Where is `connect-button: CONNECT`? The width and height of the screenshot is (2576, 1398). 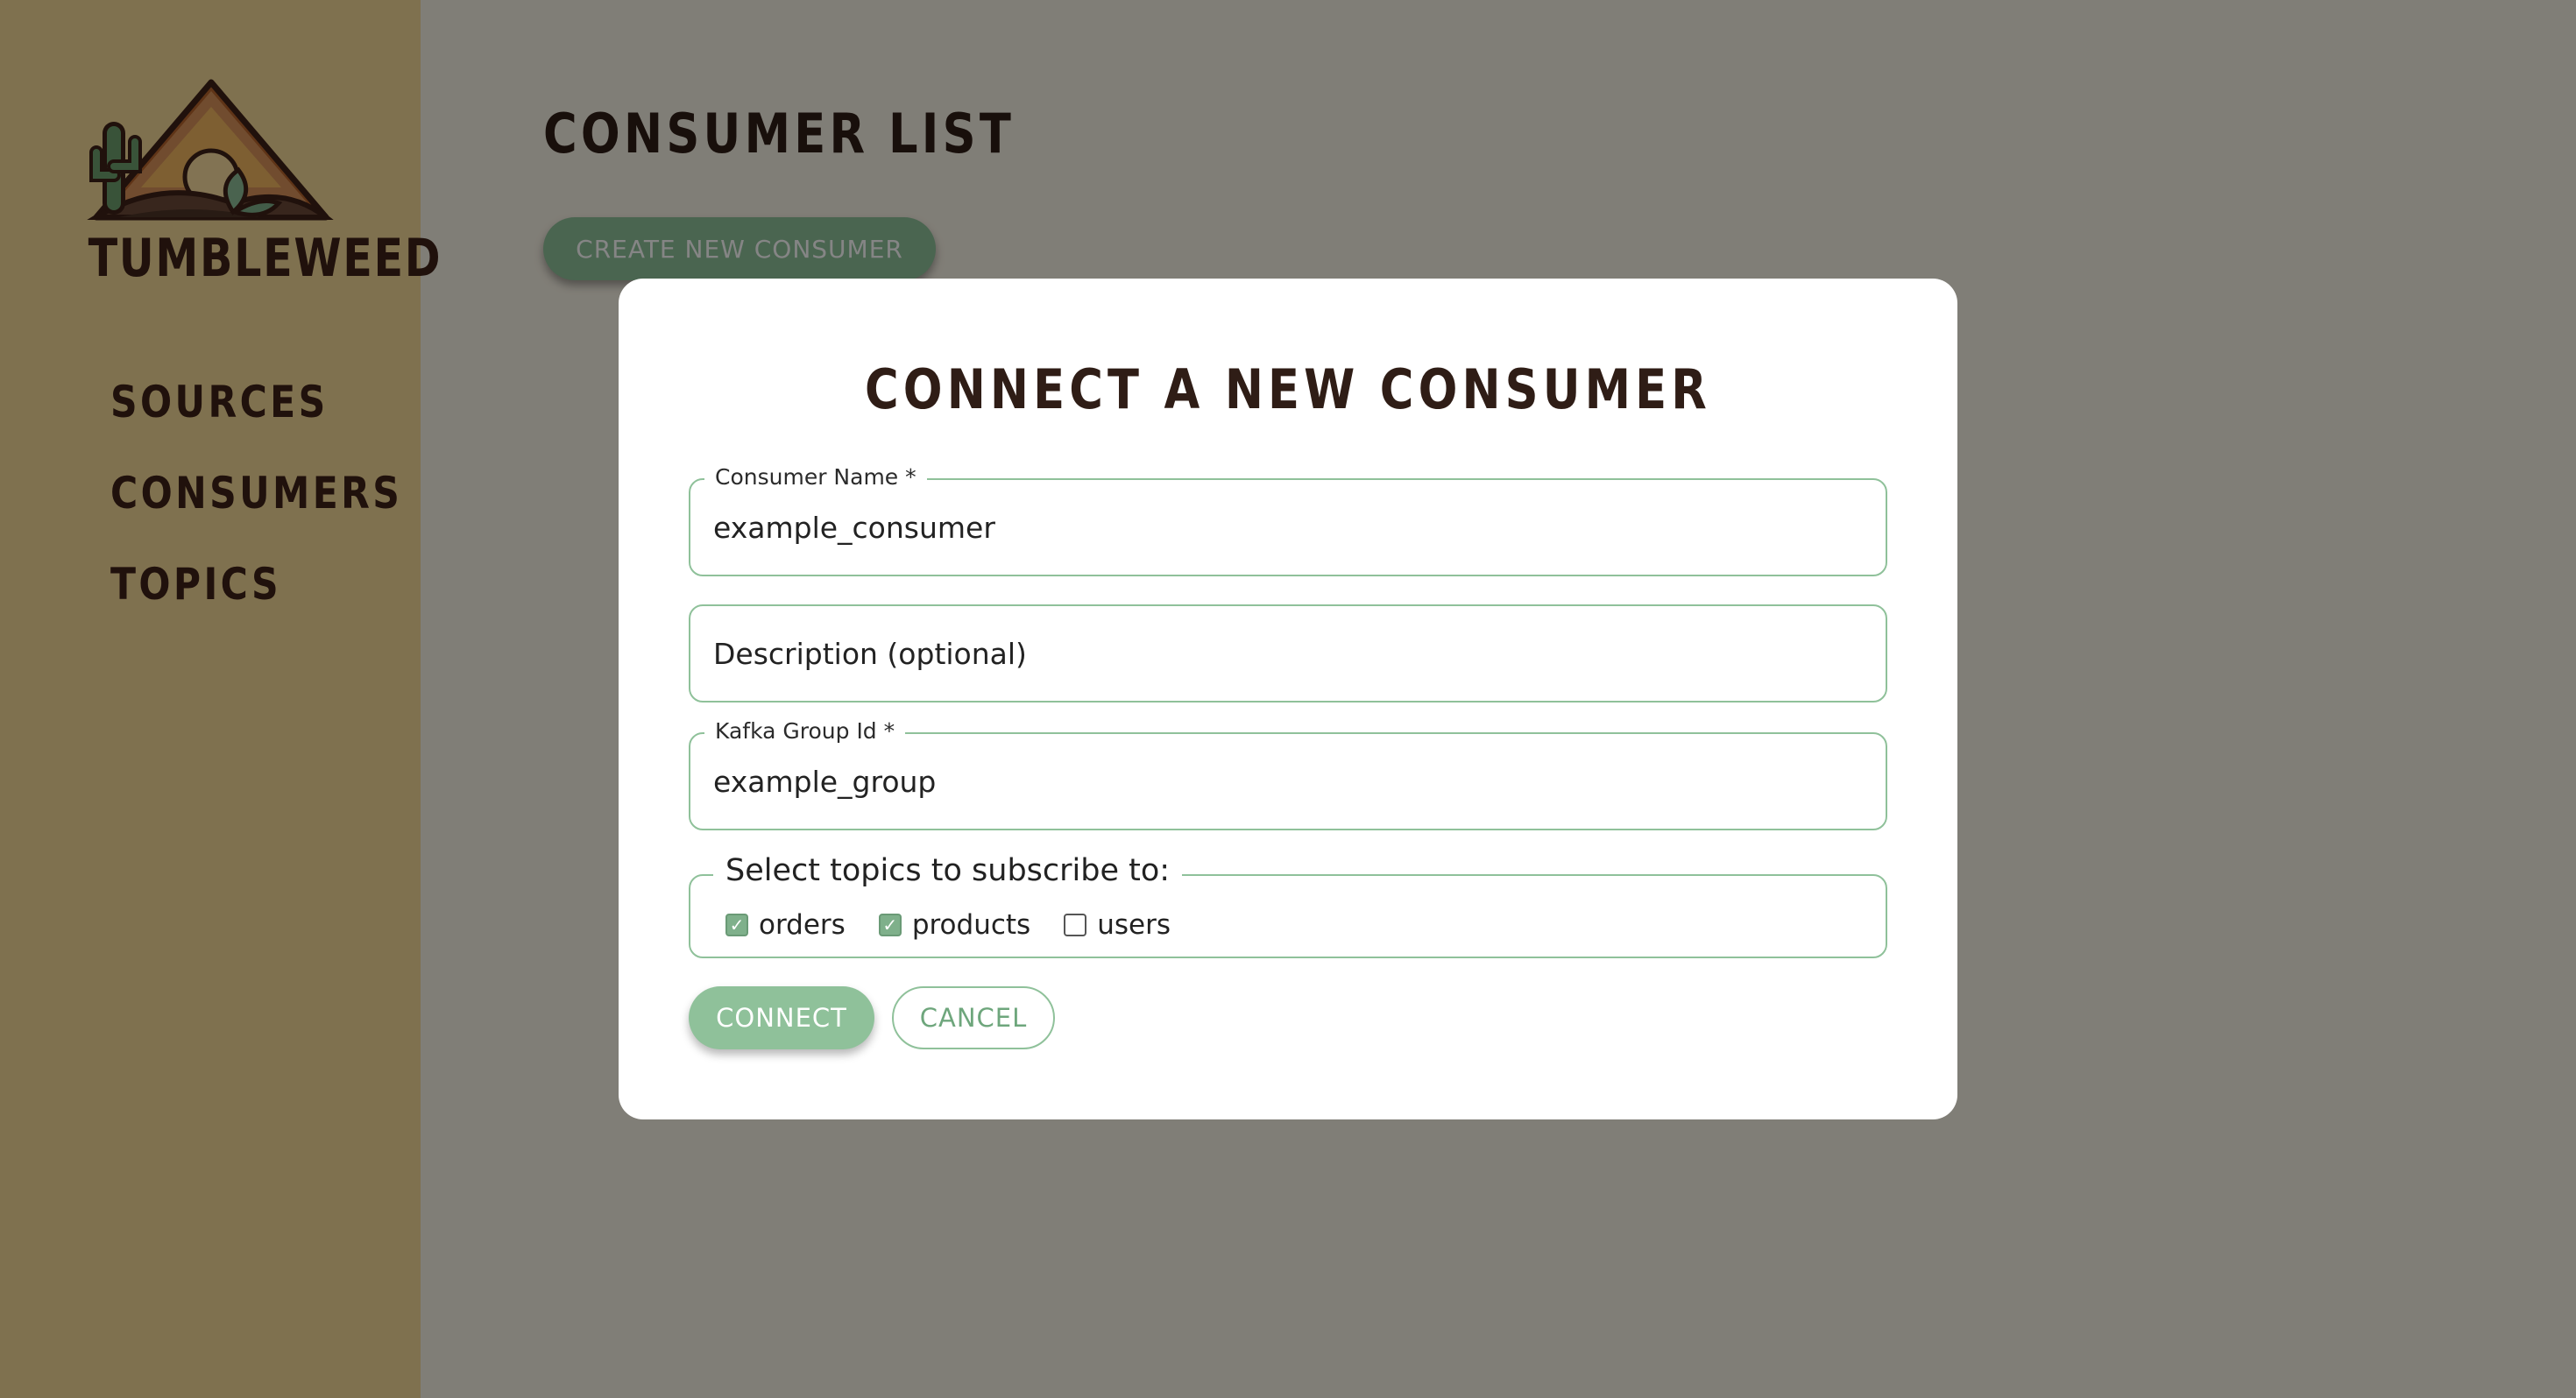
connect-button: CONNECT is located at coordinates (781, 1017).